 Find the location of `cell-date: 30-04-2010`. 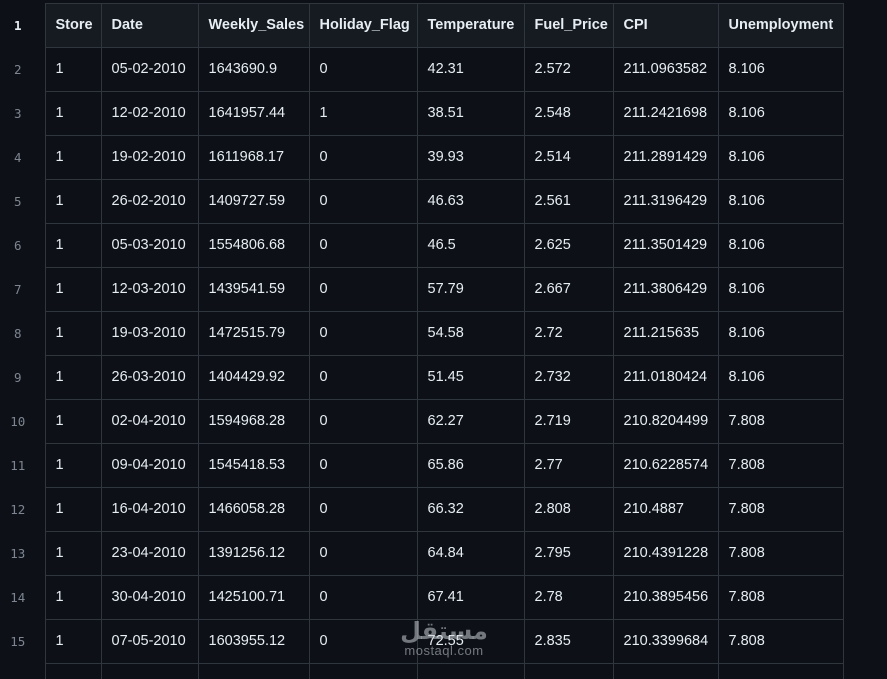

cell-date: 30-04-2010 is located at coordinates (149, 597).